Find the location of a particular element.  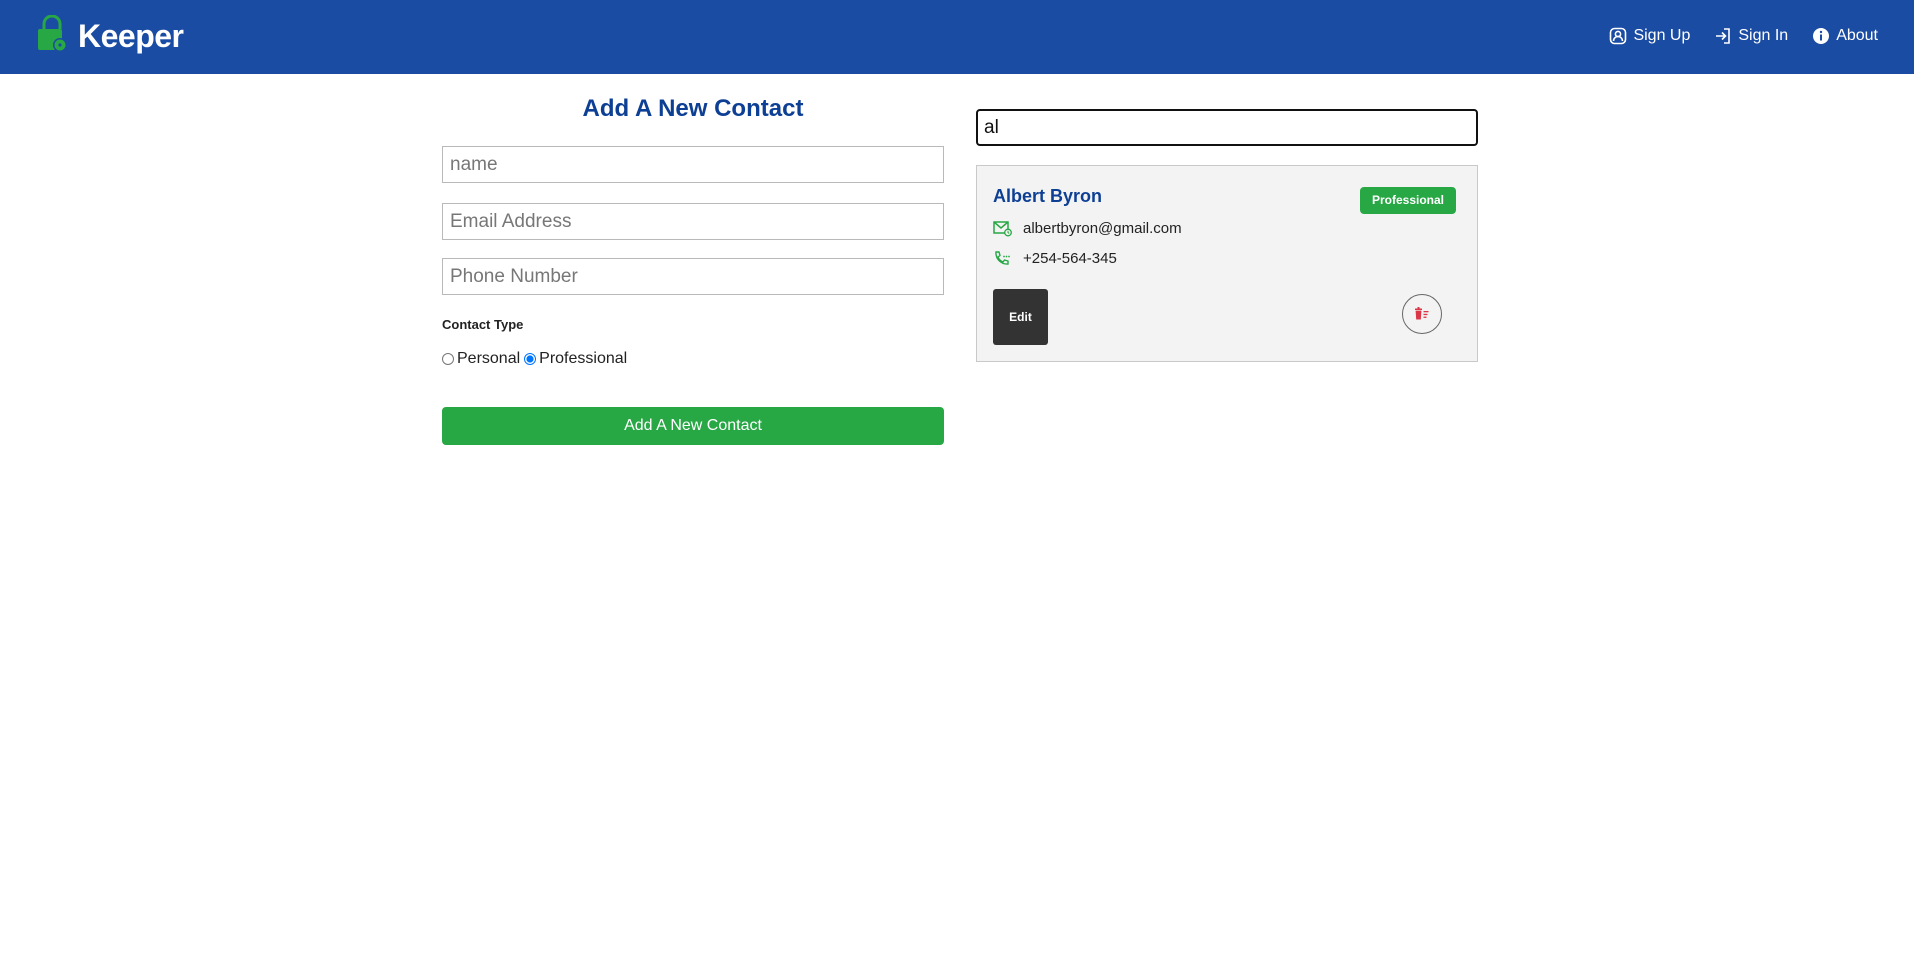

professional-radio-label: Professional is located at coordinates (583, 359).